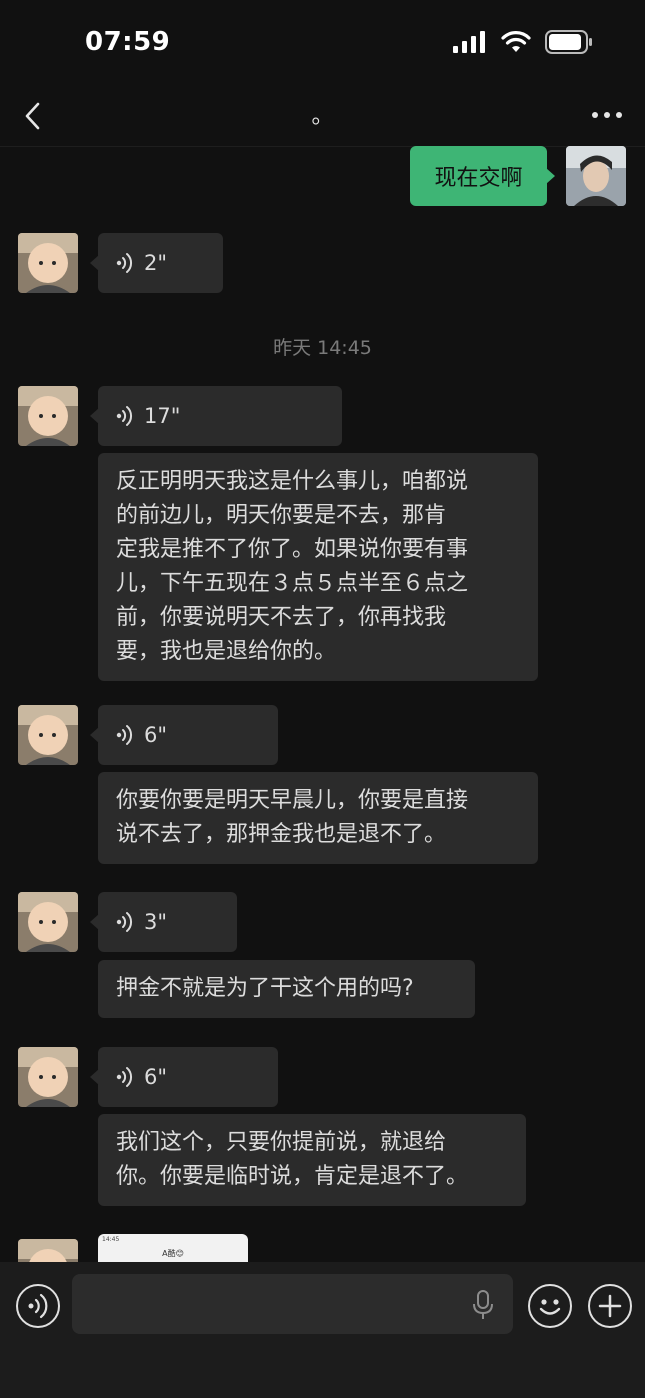 This screenshot has width=645, height=1398. What do you see at coordinates (281, 834) in the screenshot?
I see `transcript-line: 说不去了，那押金我也是退不了。` at bounding box center [281, 834].